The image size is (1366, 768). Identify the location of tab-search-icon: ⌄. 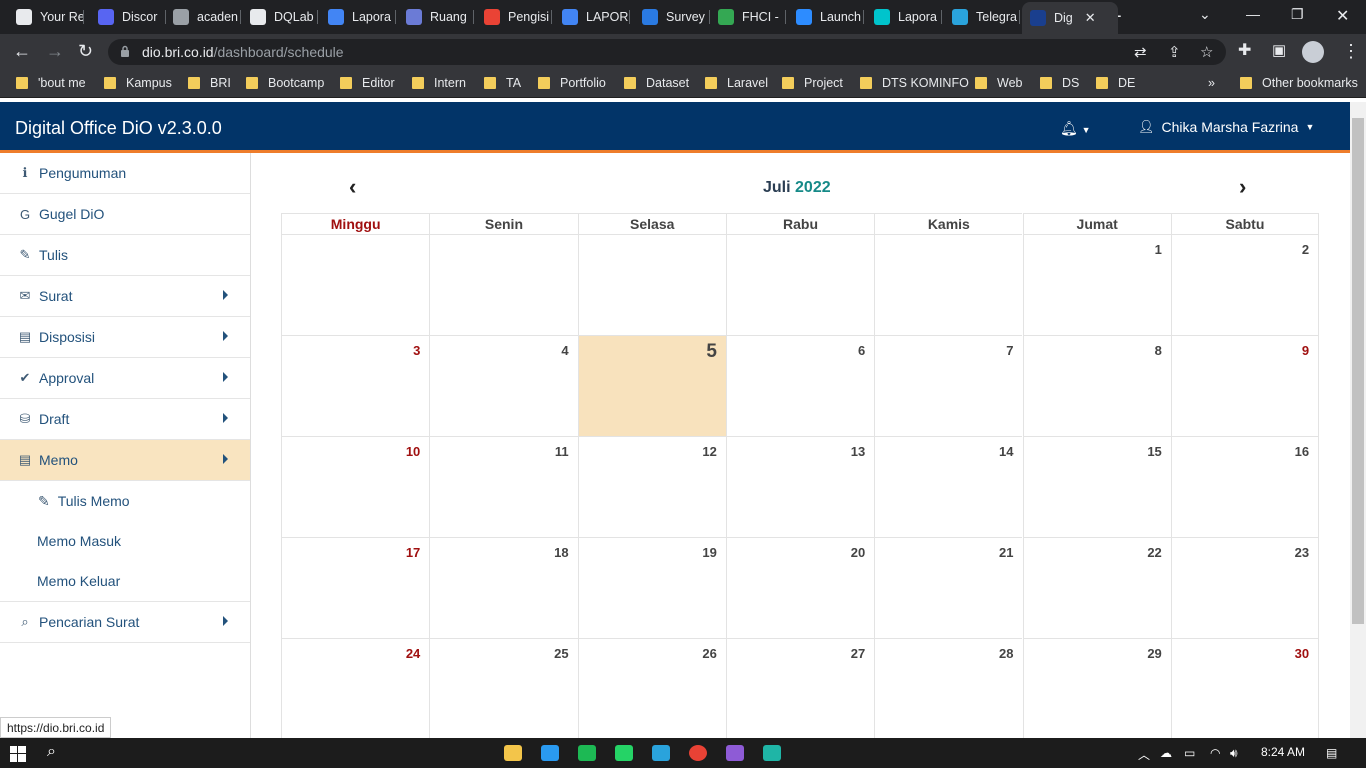
(1205, 14).